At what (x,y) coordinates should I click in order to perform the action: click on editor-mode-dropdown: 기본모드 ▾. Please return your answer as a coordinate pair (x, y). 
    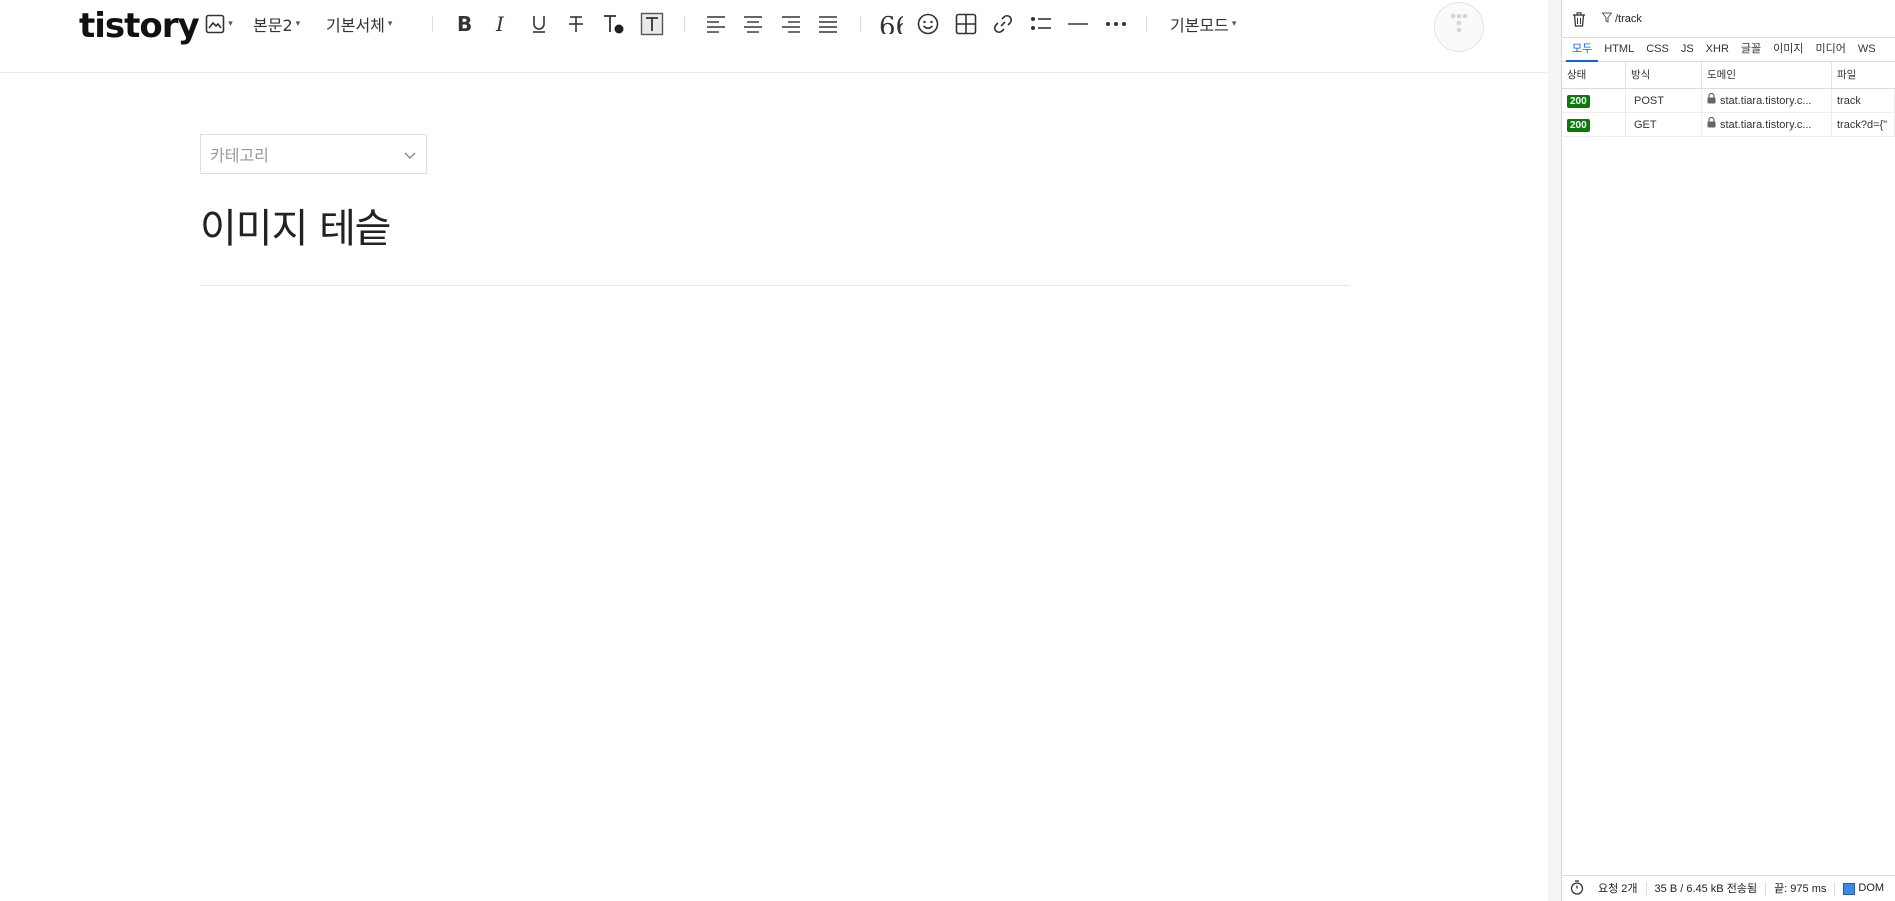
    Looking at the image, I should click on (1203, 24).